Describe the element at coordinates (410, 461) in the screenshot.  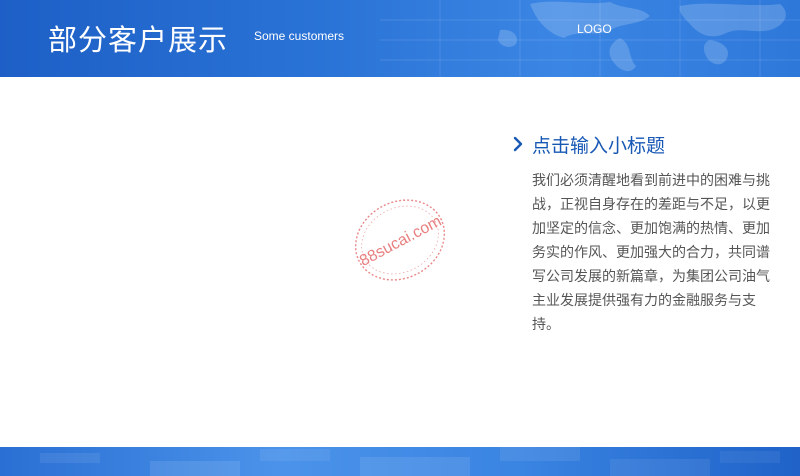
I see `footer-pattern` at that location.